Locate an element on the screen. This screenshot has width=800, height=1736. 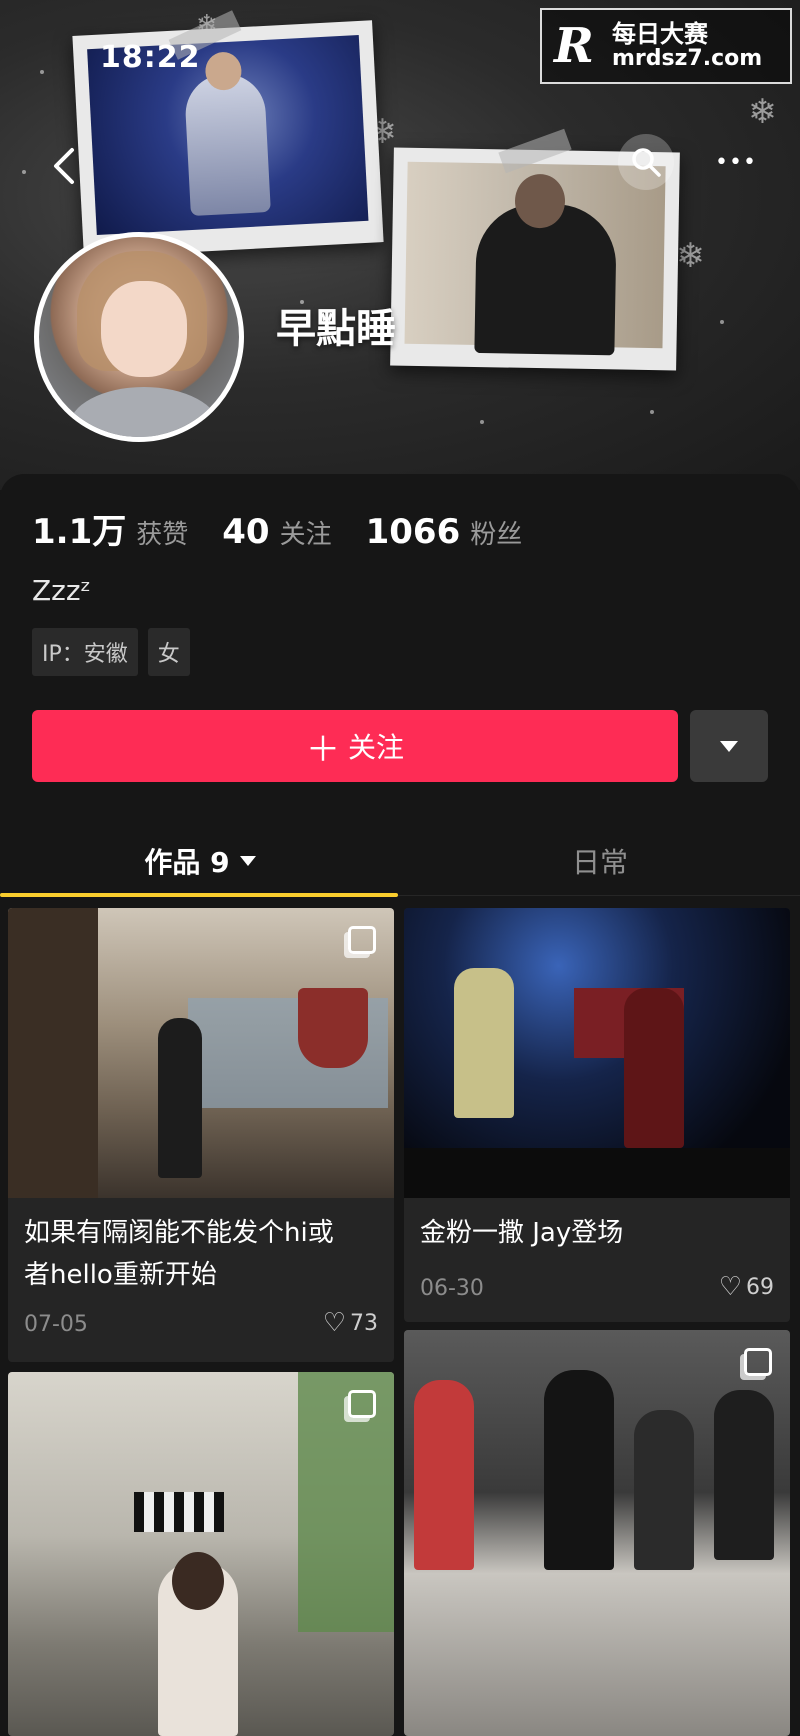
stat-followers-value: 1066 is located at coordinates (413, 532).